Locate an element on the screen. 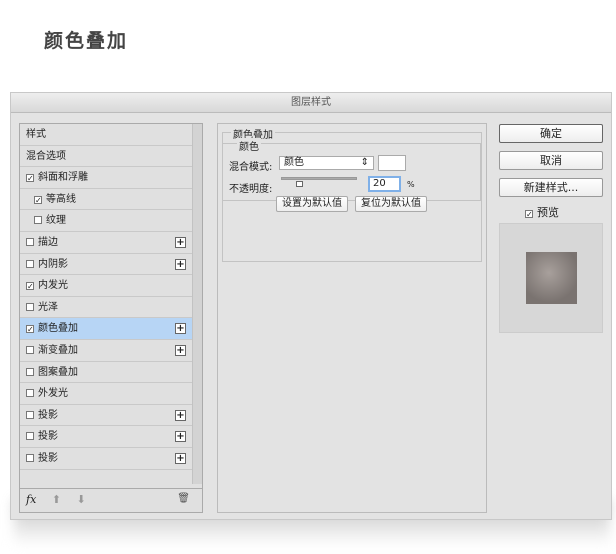  style-item: 渐变叠加 + is located at coordinates (106, 351).